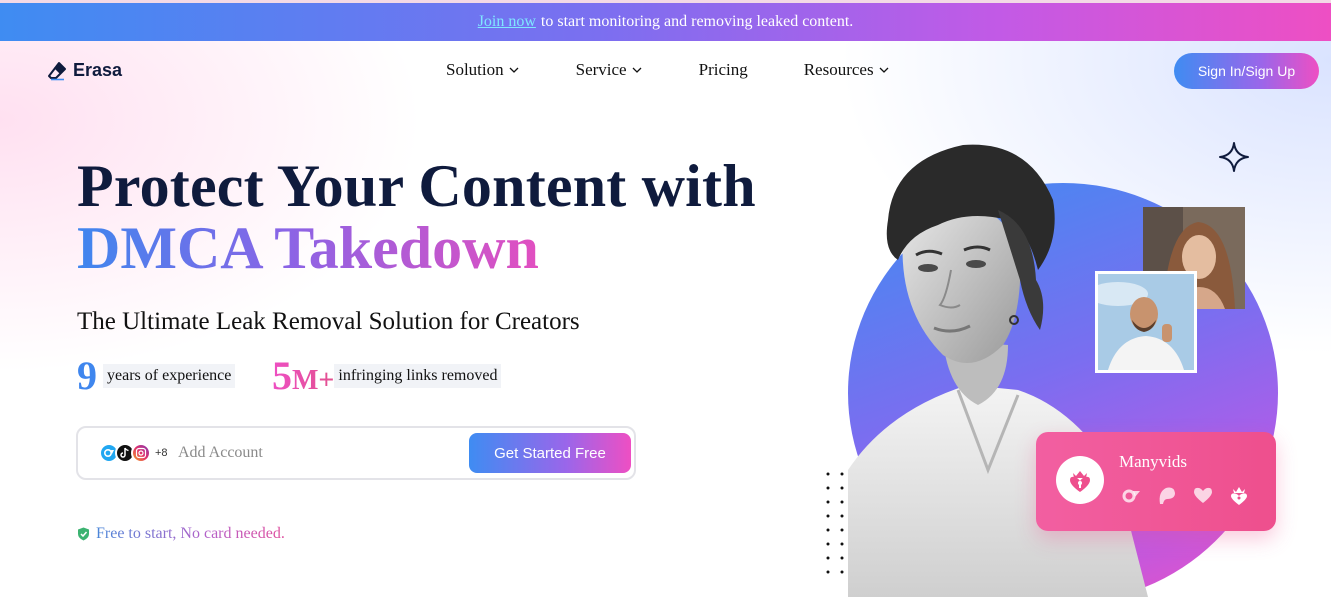 The height and width of the screenshot is (597, 1331). I want to click on more-platforms-count: +8, so click(161, 453).